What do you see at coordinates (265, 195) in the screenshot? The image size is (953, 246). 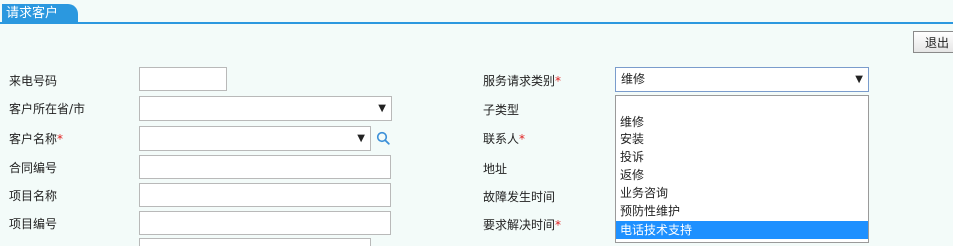 I see `project-name-input` at bounding box center [265, 195].